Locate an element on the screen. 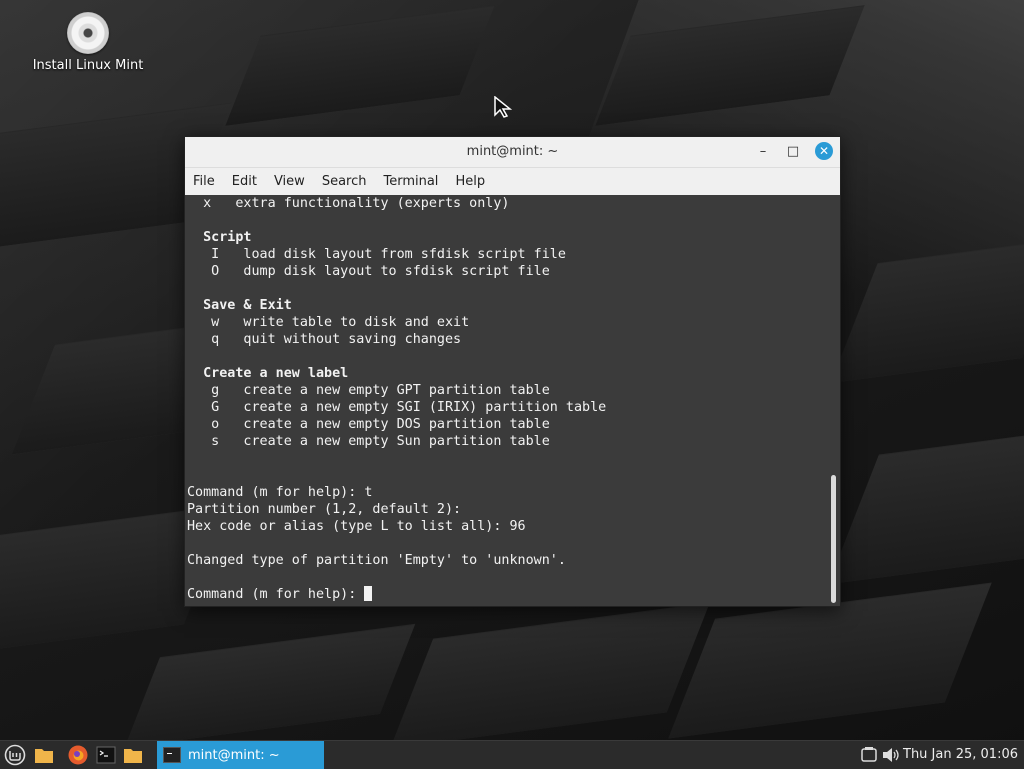 Image resolution: width=1024 pixels, height=769 pixels. window-titlebar: mint@mint: ~ – □ ✕ is located at coordinates (512, 152).